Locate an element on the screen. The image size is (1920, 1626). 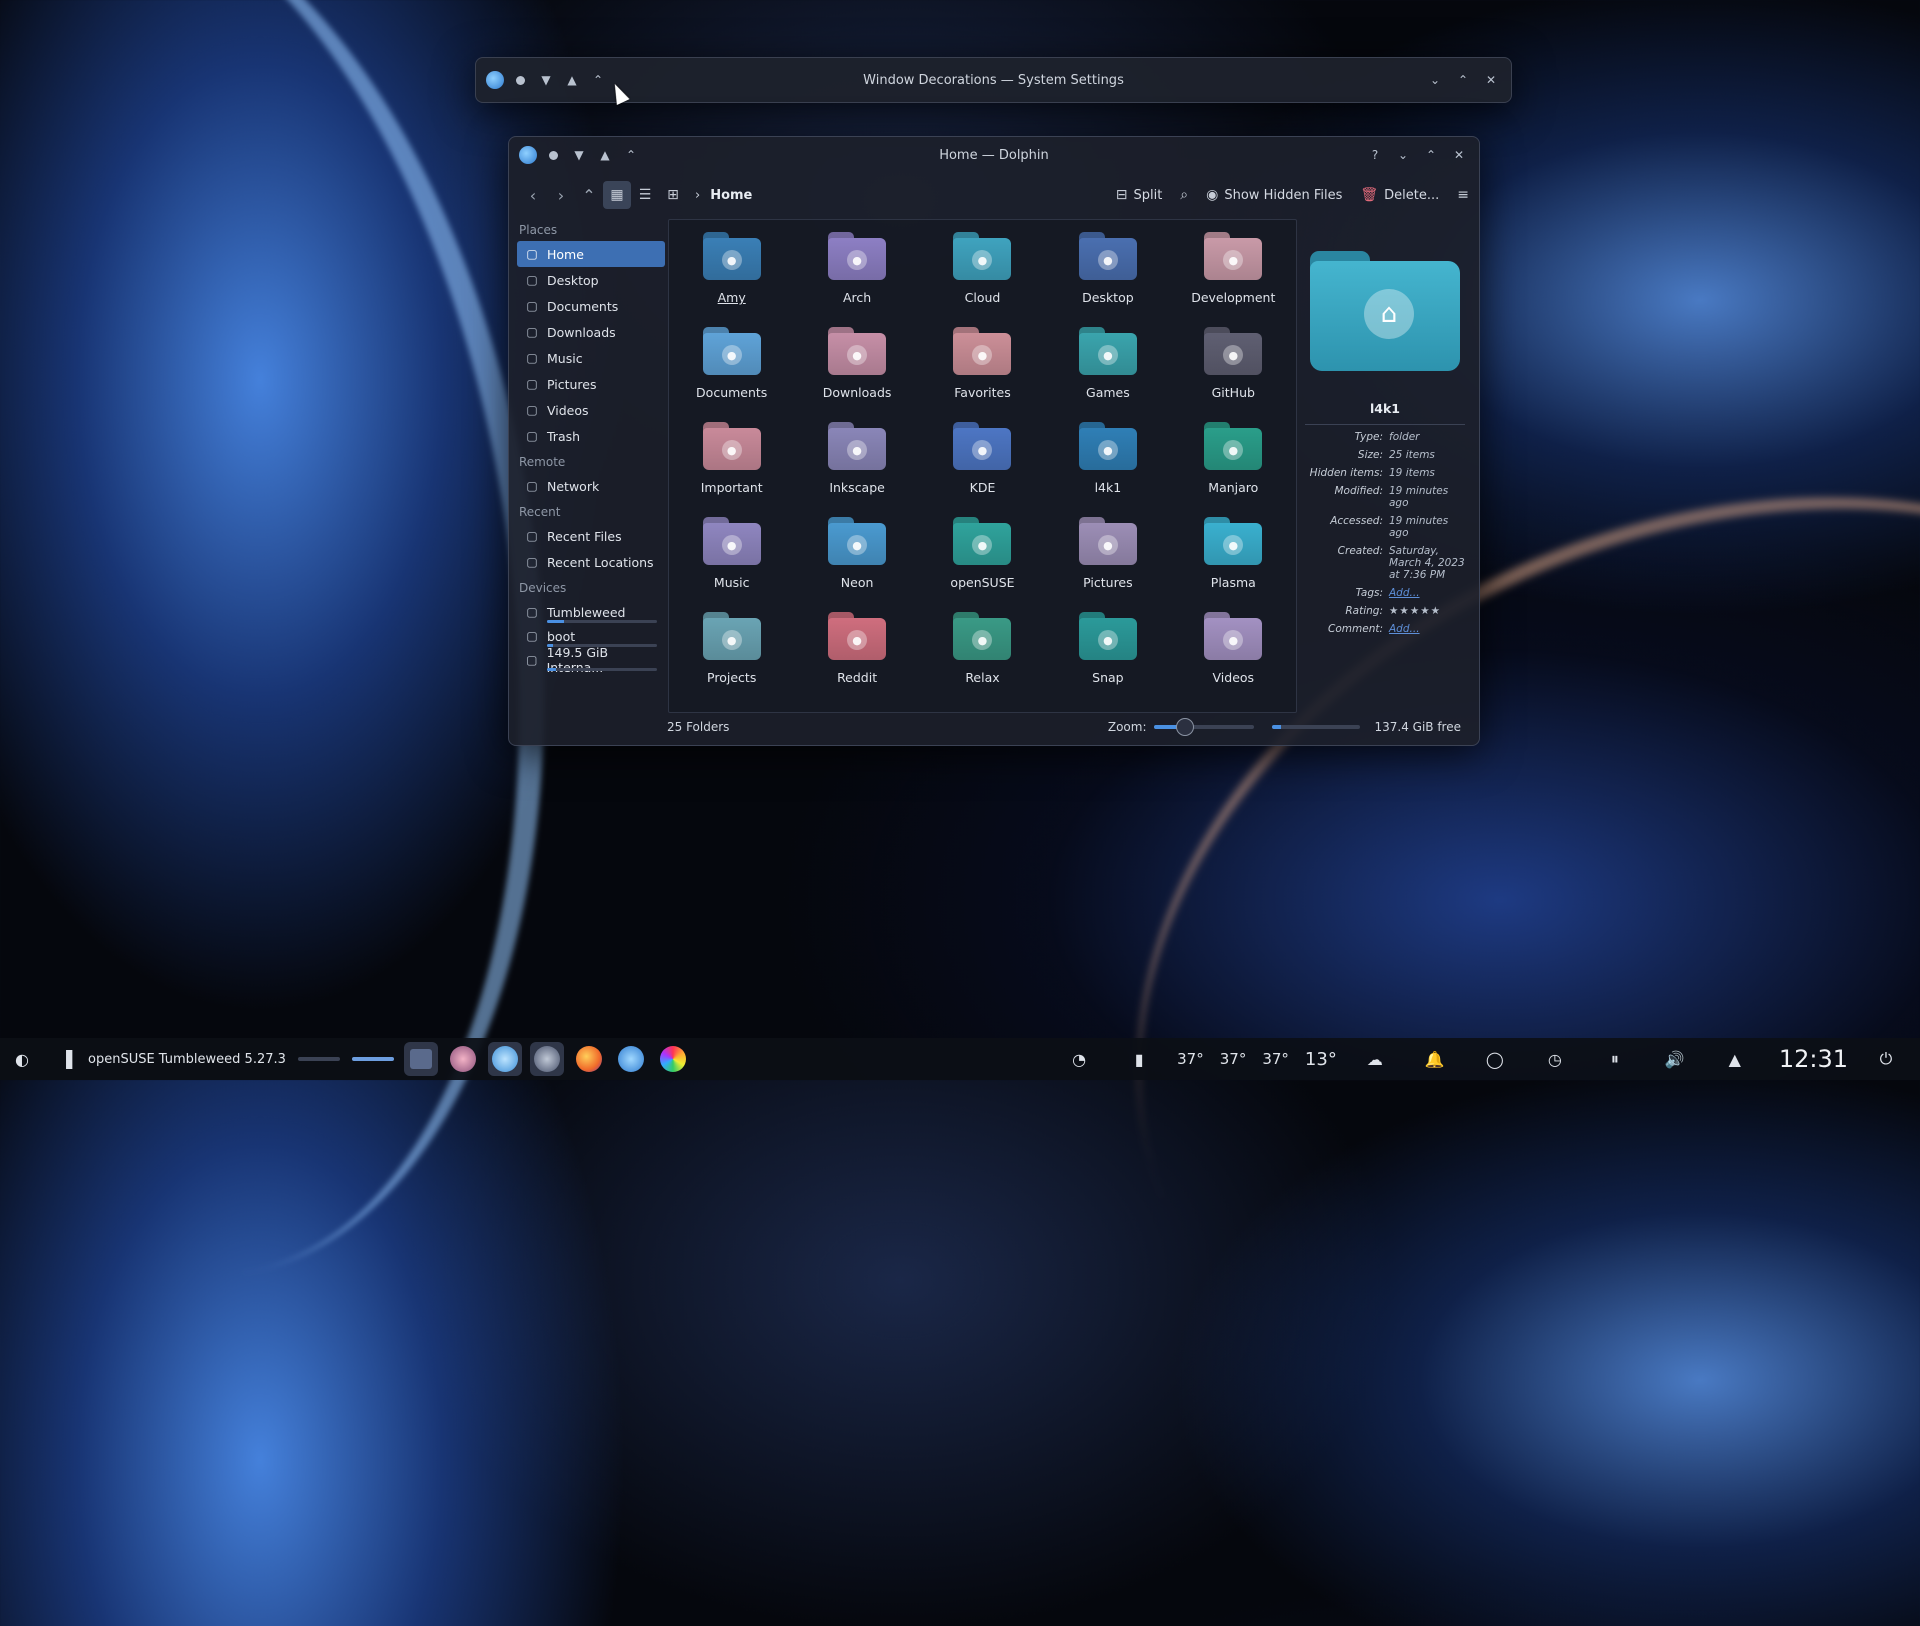
folder-item: ● Videos is located at coordinates (1233, 653).